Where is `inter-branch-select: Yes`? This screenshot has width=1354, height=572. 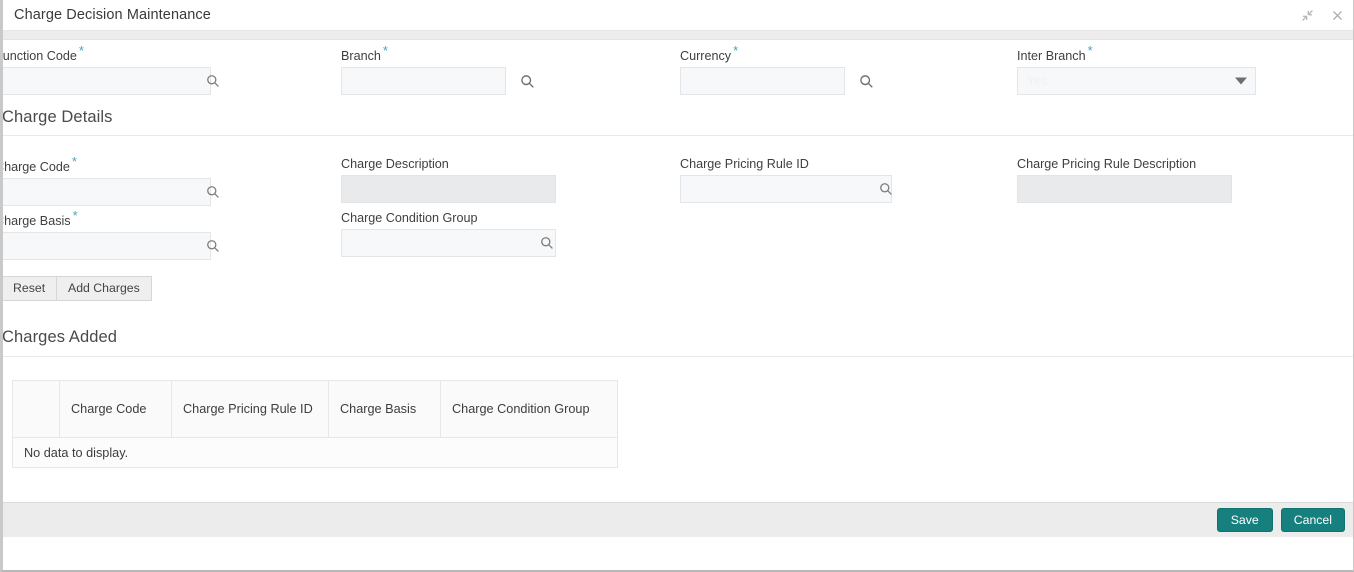 inter-branch-select: Yes is located at coordinates (1136, 81).